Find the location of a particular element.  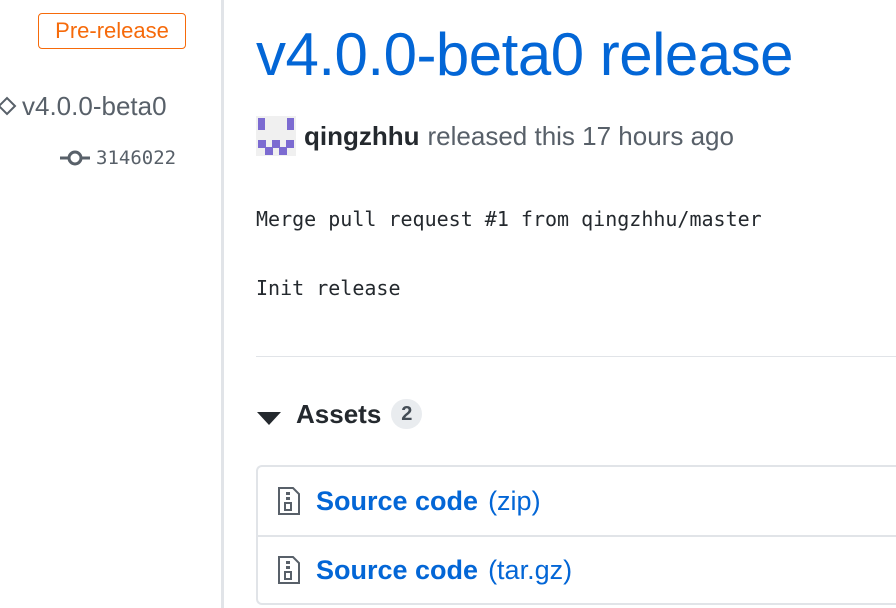

commit-link: 3146022 is located at coordinates (118, 158).